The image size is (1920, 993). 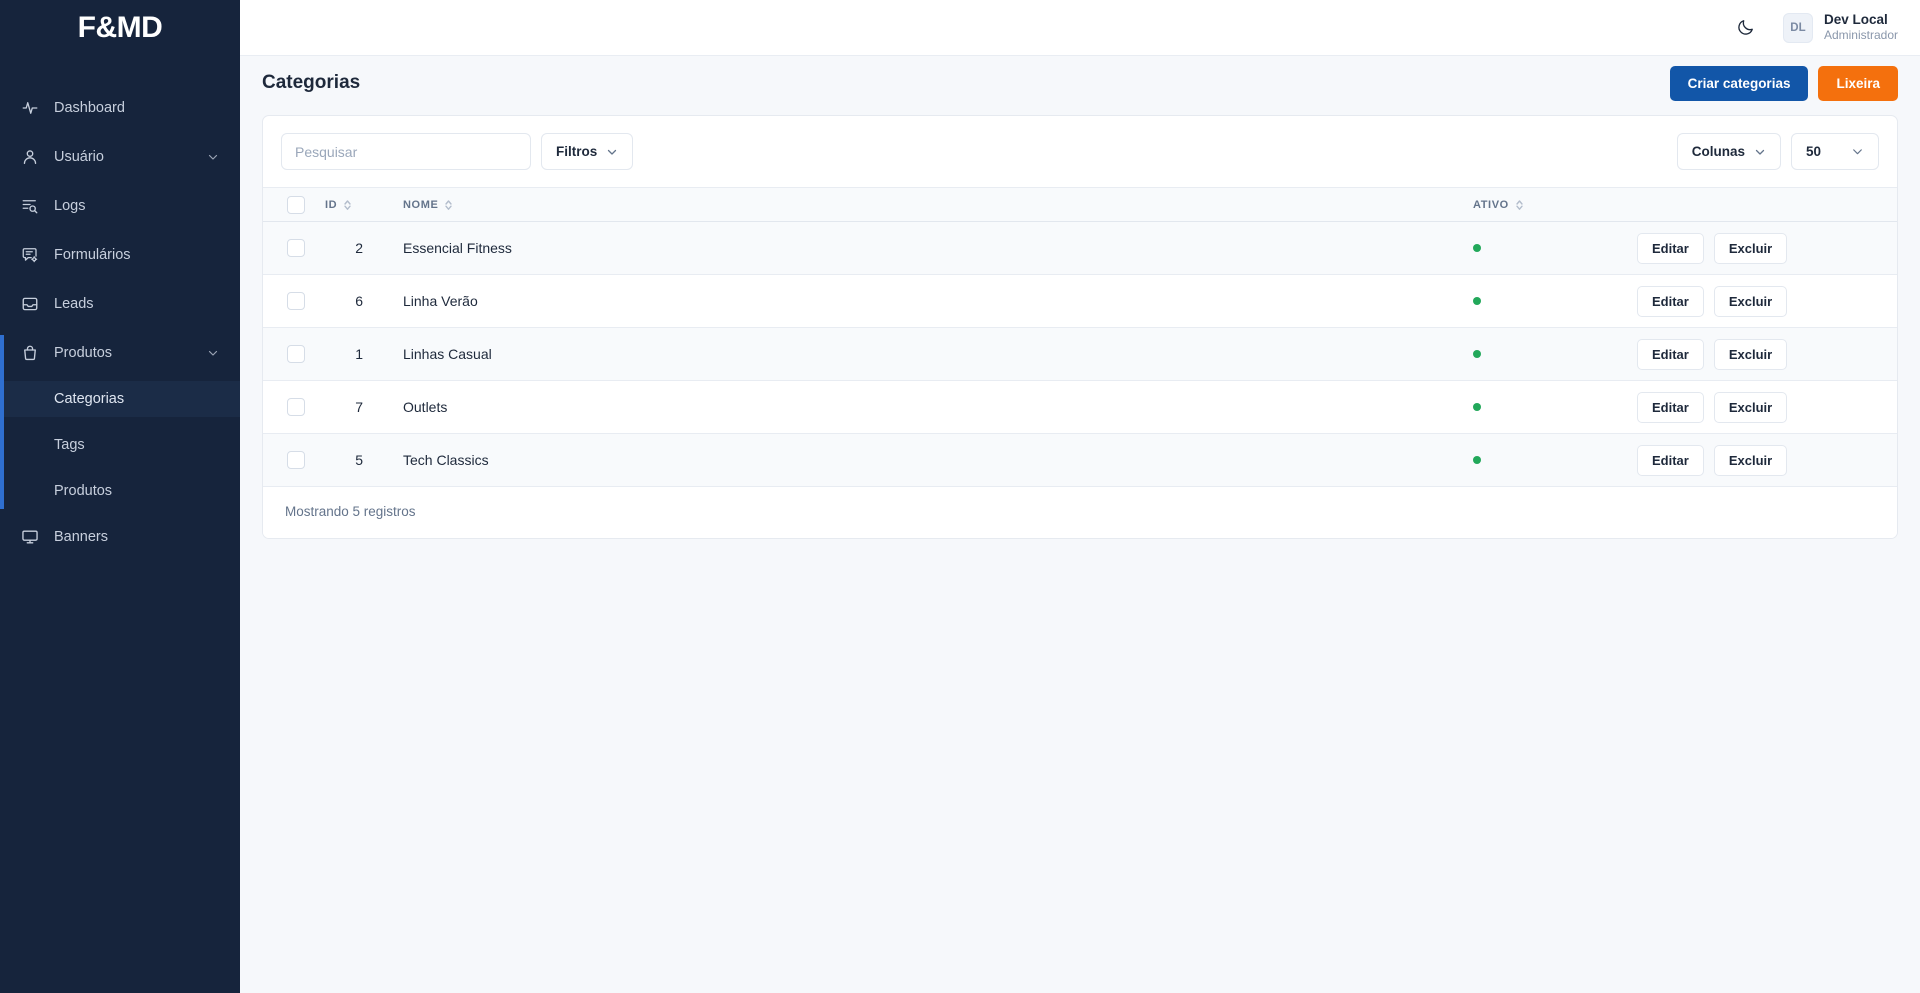 I want to click on user-menu: DL Dev Local Administrador, so click(x=1840, y=28).